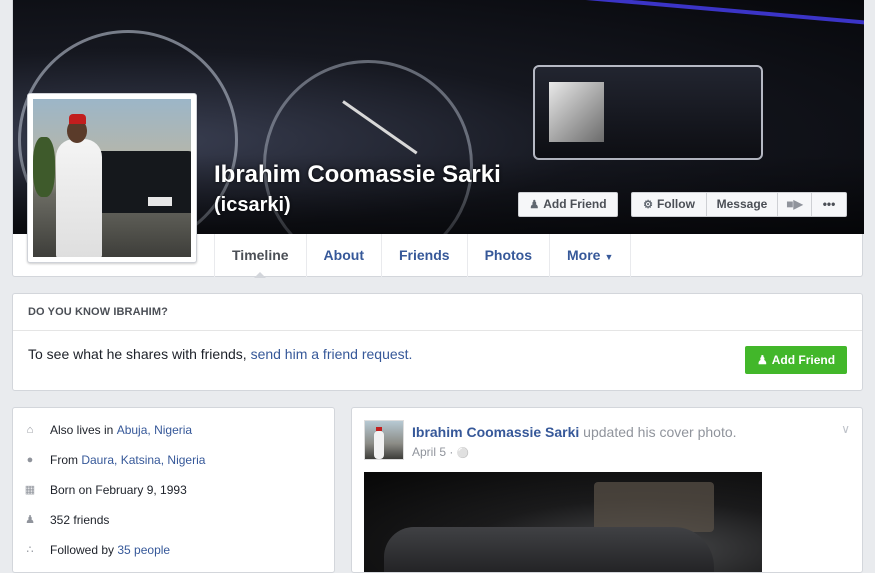  What do you see at coordinates (163, 460) in the screenshot?
I see `from-region-link: Katsina, Nigeria` at bounding box center [163, 460].